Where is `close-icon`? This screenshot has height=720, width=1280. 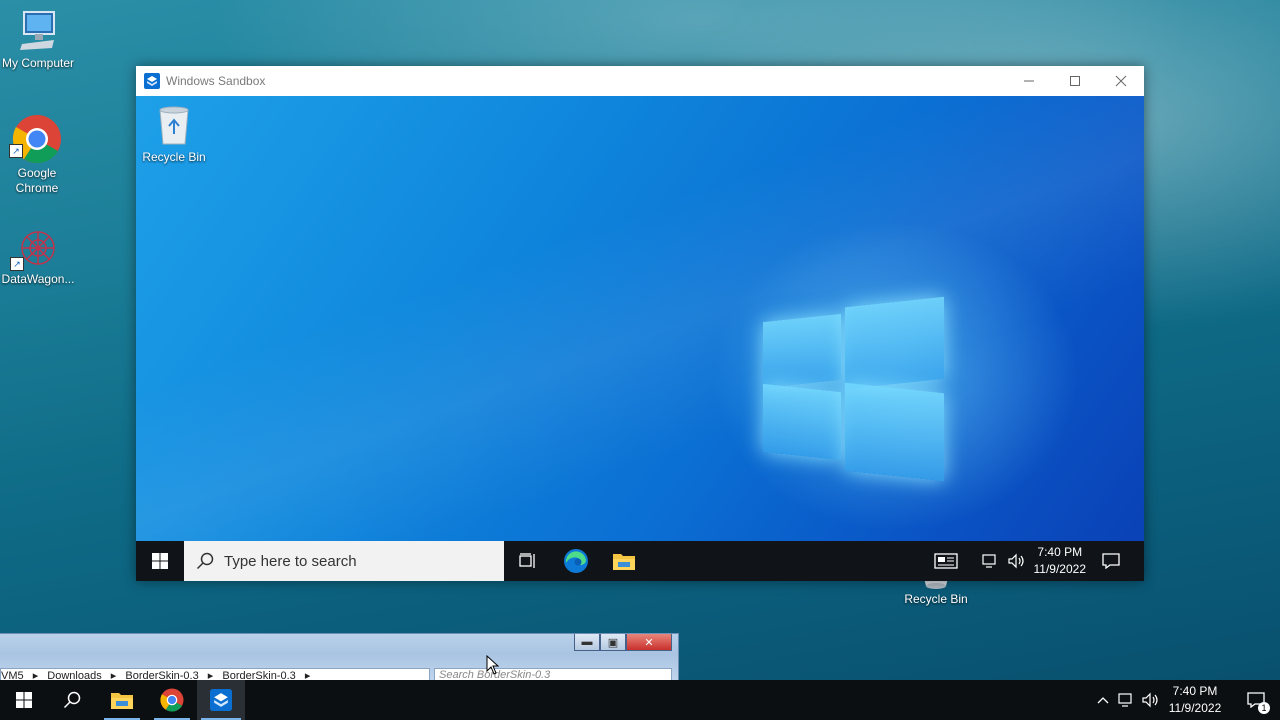
close-icon is located at coordinates (1121, 81).